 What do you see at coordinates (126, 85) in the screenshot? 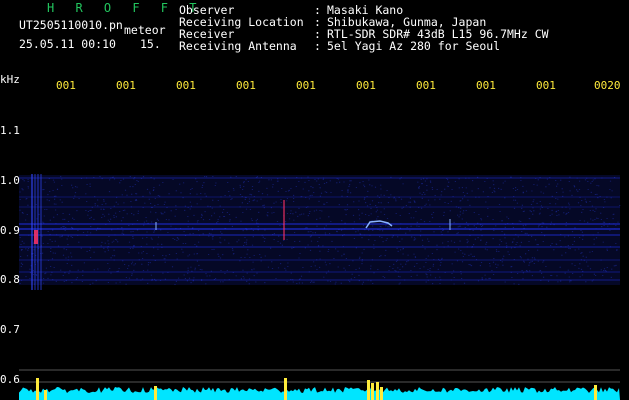
I see `x-tick-2: 001` at bounding box center [126, 85].